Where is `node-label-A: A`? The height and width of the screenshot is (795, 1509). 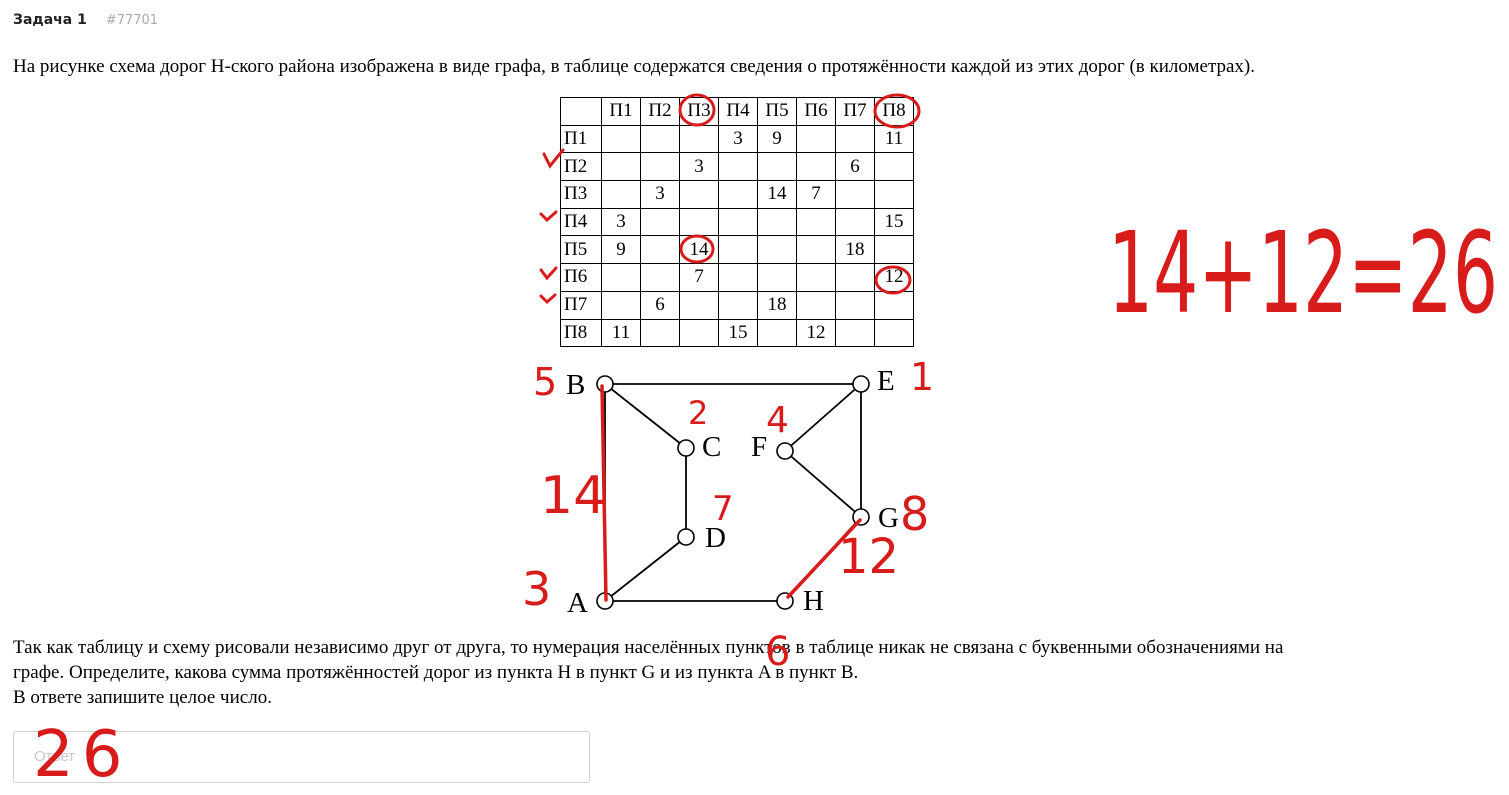 node-label-A: A is located at coordinates (577, 603).